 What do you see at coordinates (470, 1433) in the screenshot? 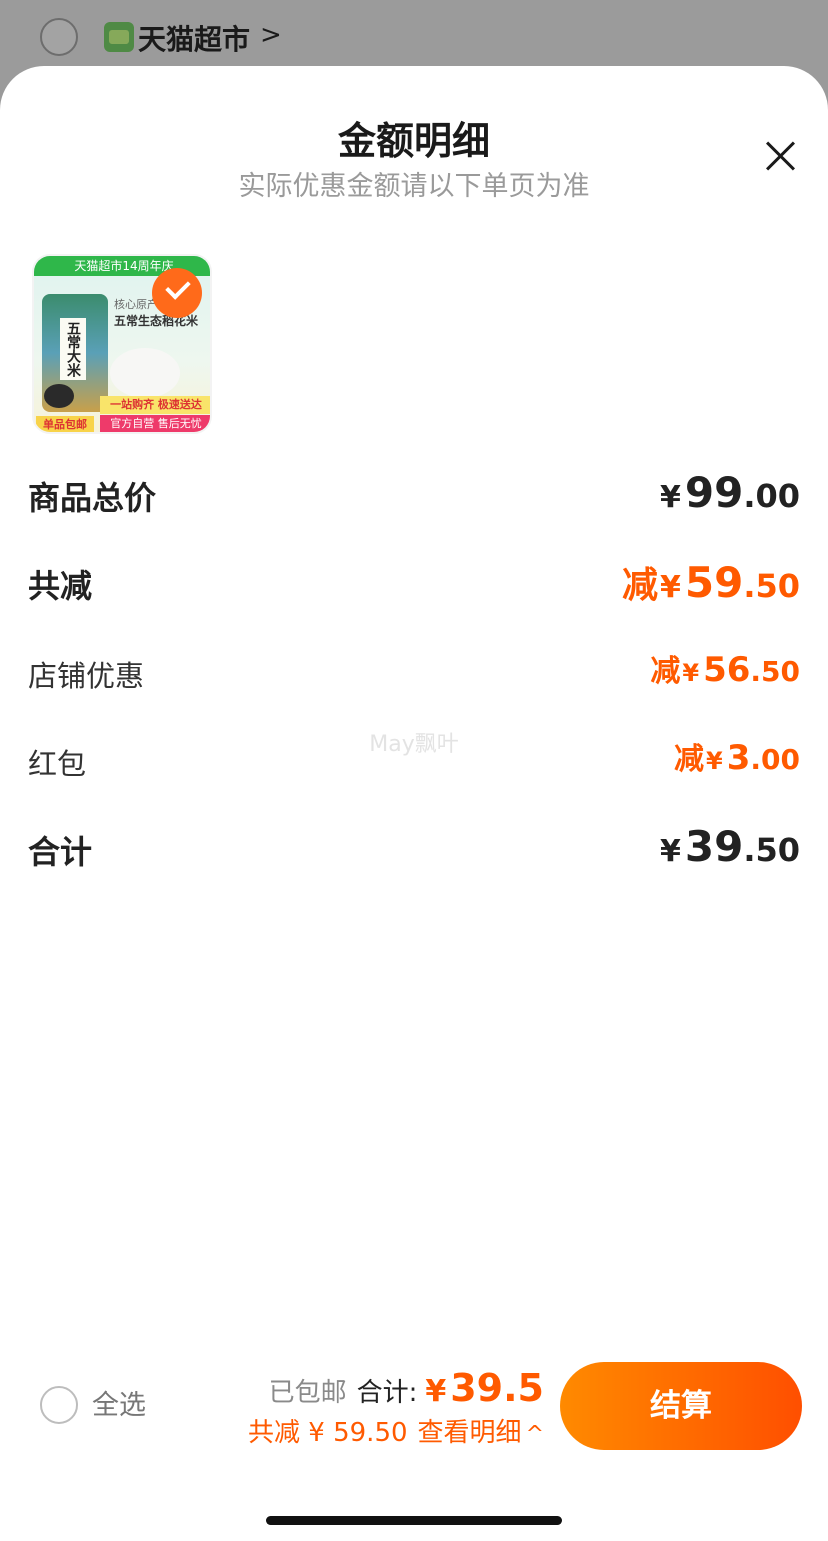
I see `view-details-link: 查看明细` at bounding box center [470, 1433].